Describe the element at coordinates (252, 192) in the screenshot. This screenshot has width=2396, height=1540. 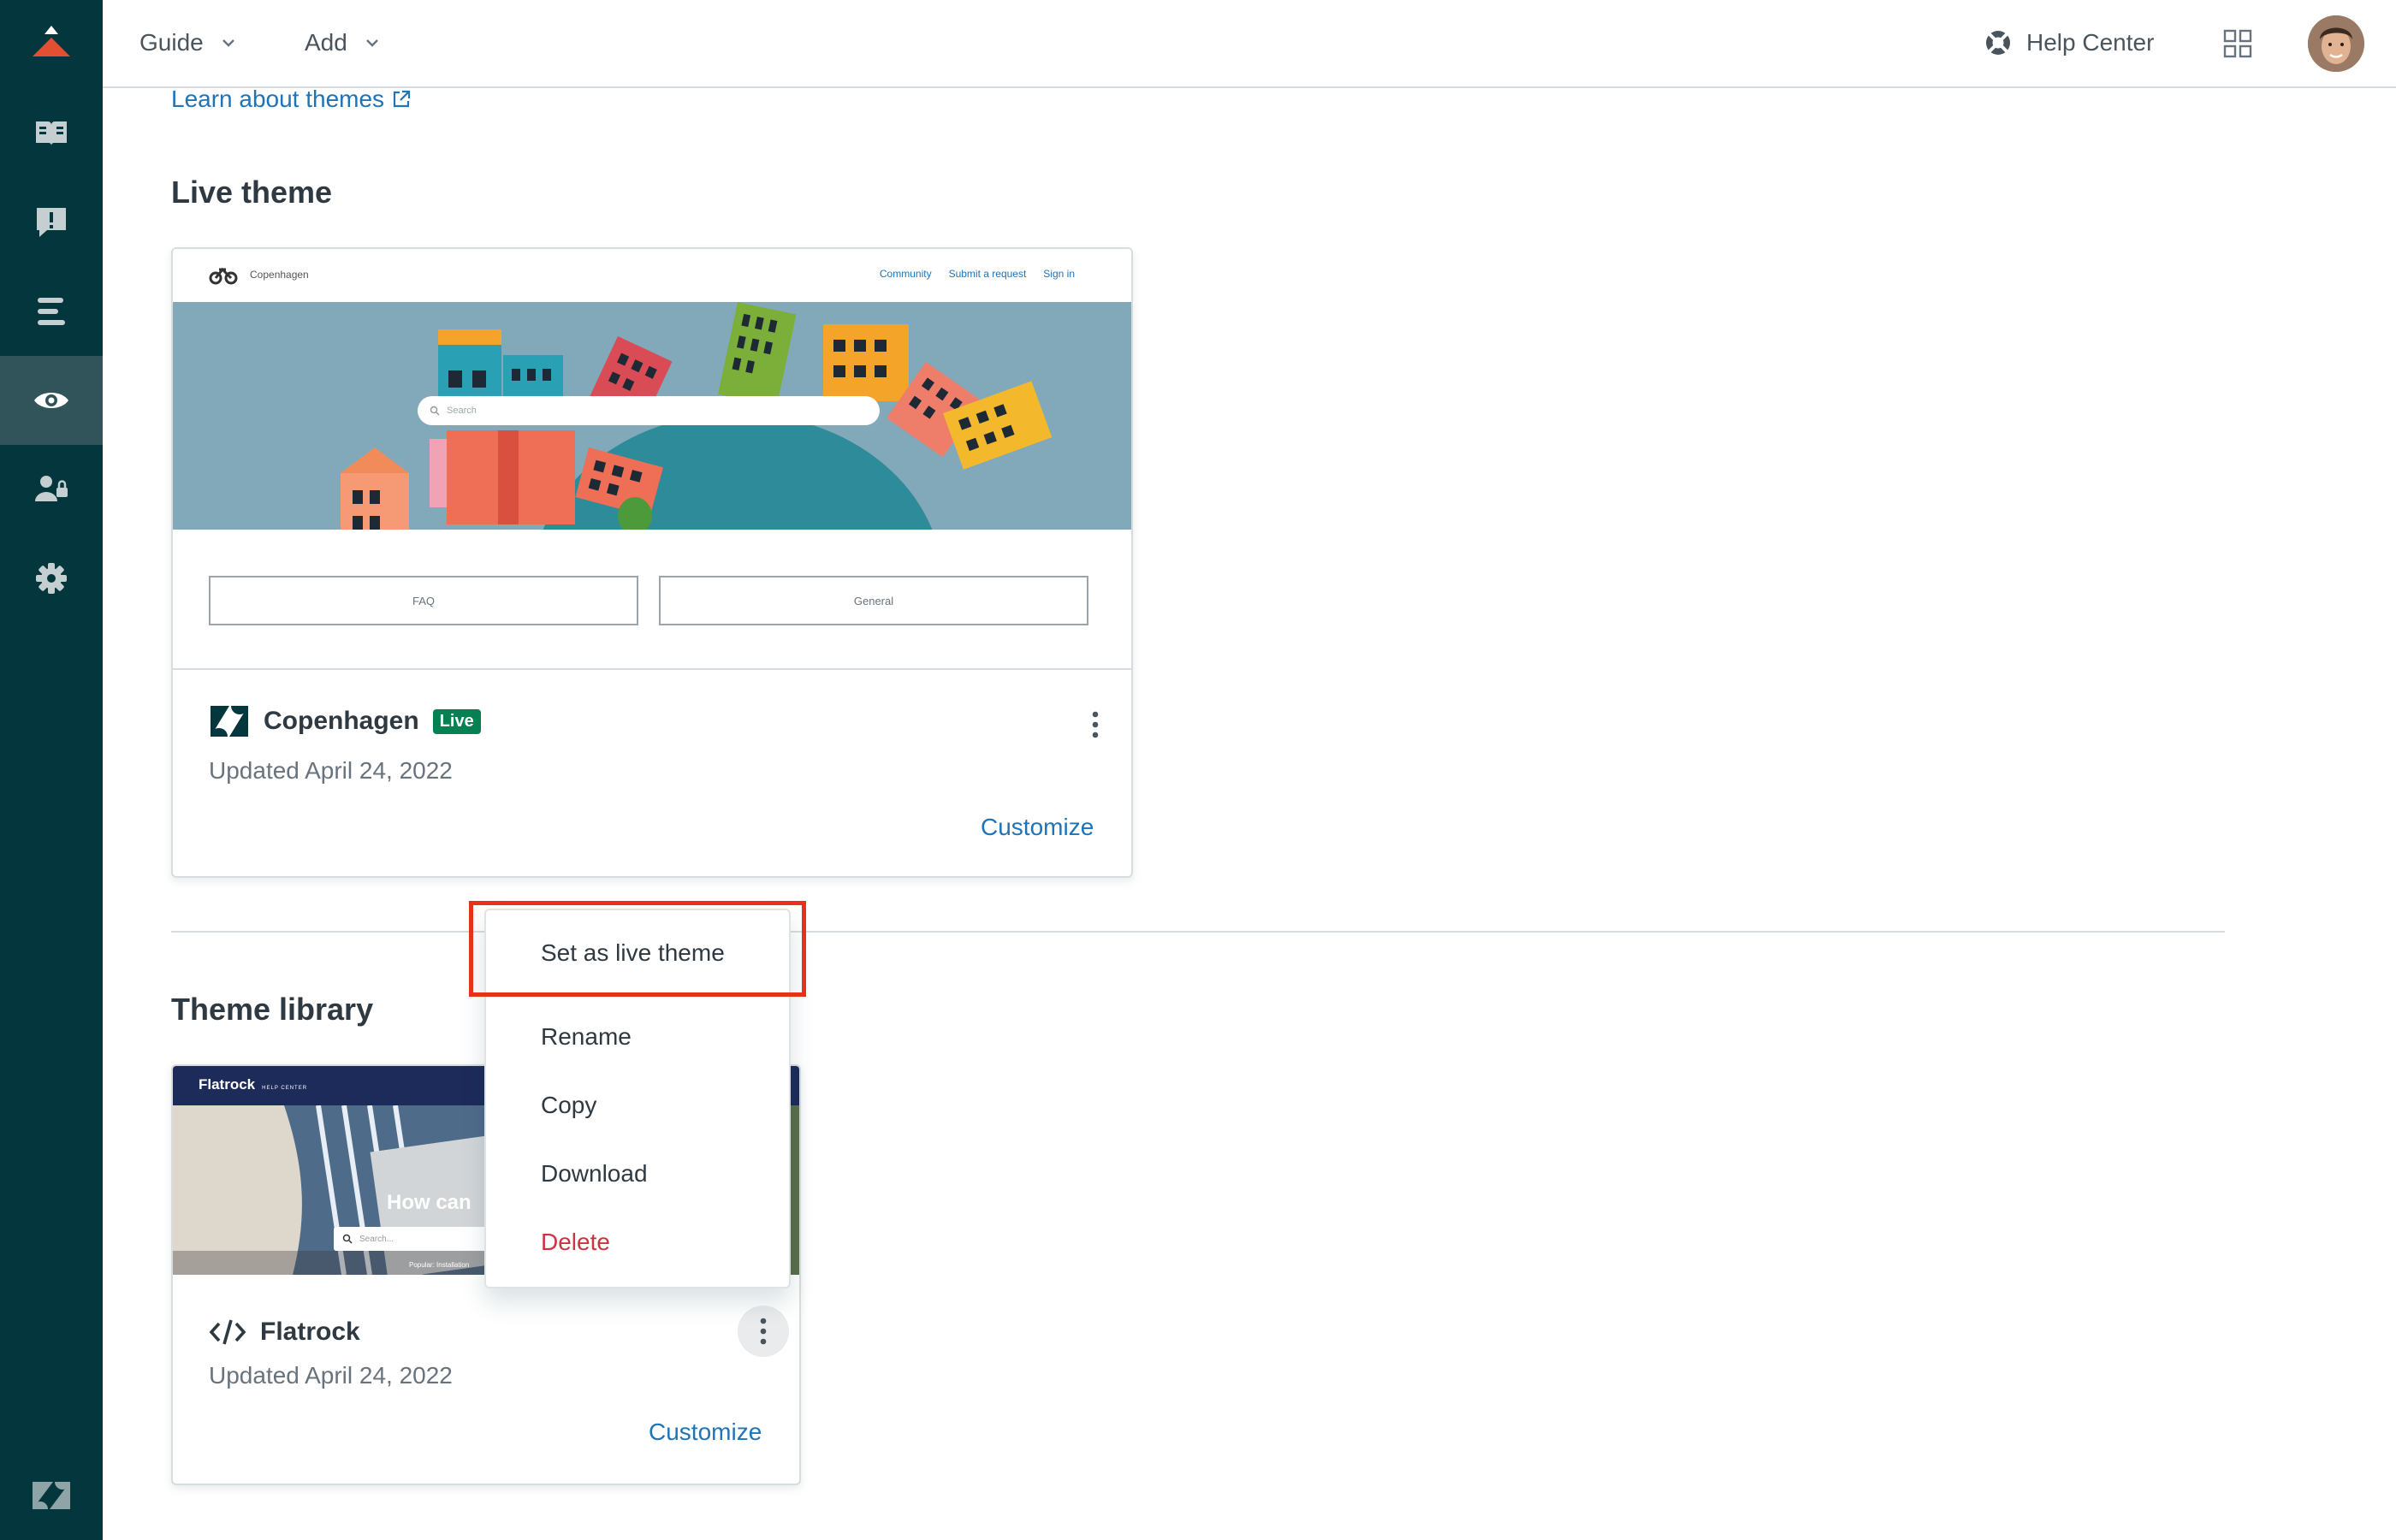
I see `live-theme-heading: Live theme` at that location.